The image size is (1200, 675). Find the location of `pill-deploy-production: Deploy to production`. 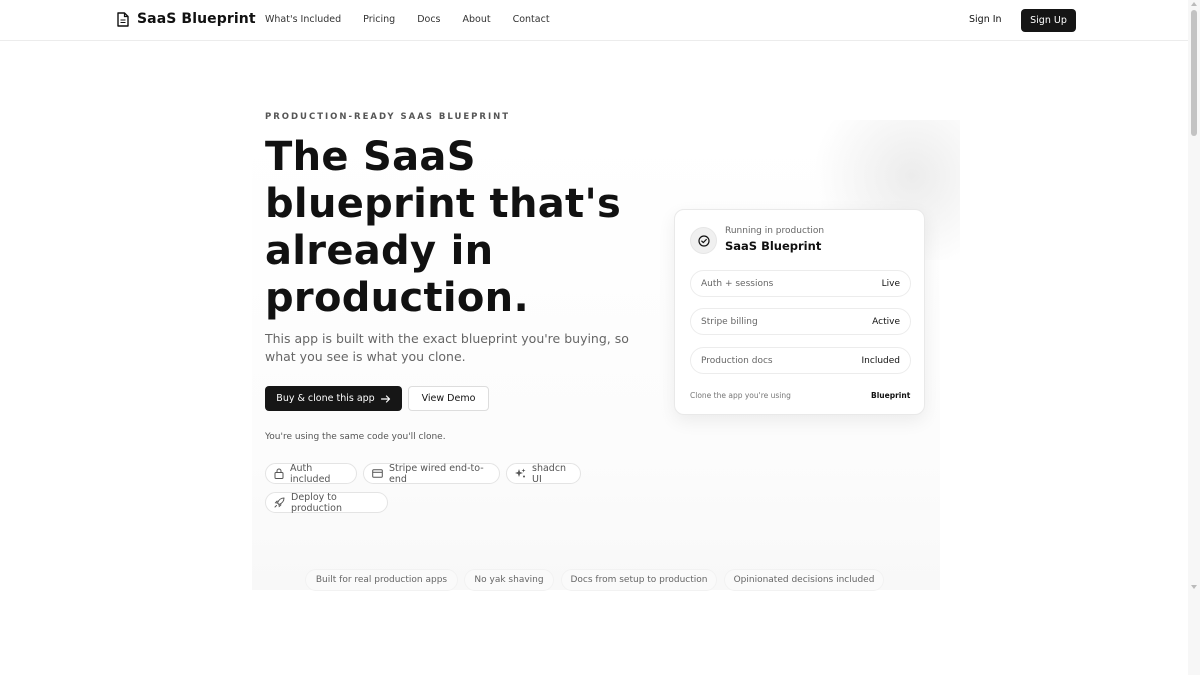

pill-deploy-production: Deploy to production is located at coordinates (326, 502).